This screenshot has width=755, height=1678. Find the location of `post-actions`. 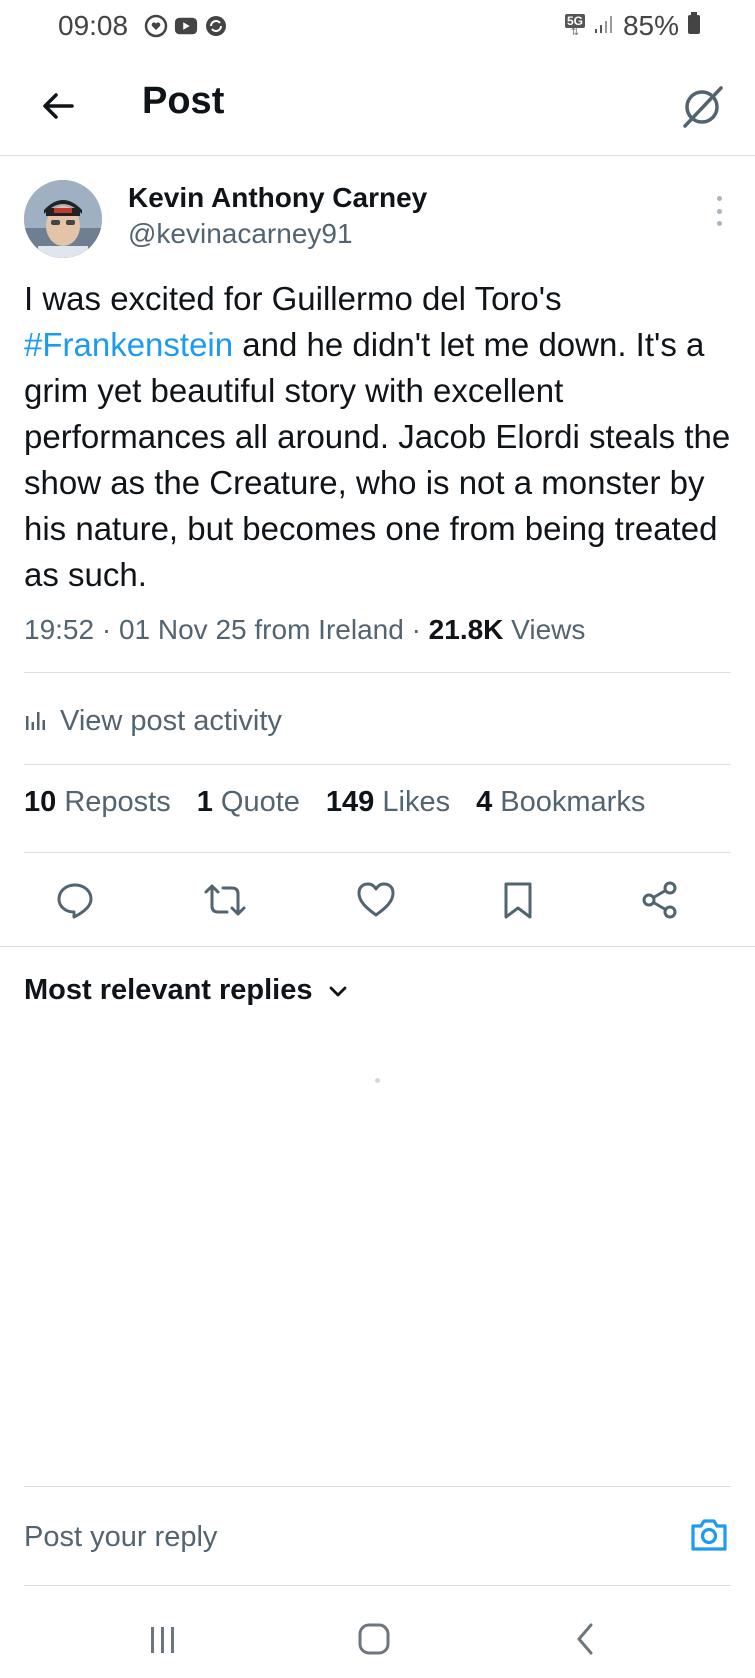

post-actions is located at coordinates (377, 900).